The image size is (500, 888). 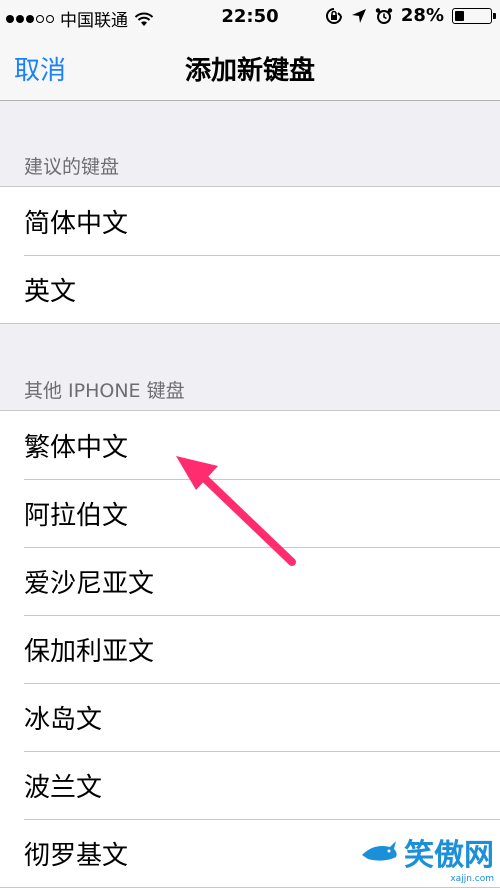 What do you see at coordinates (379, 851) in the screenshot?
I see `shark-logo-icon` at bounding box center [379, 851].